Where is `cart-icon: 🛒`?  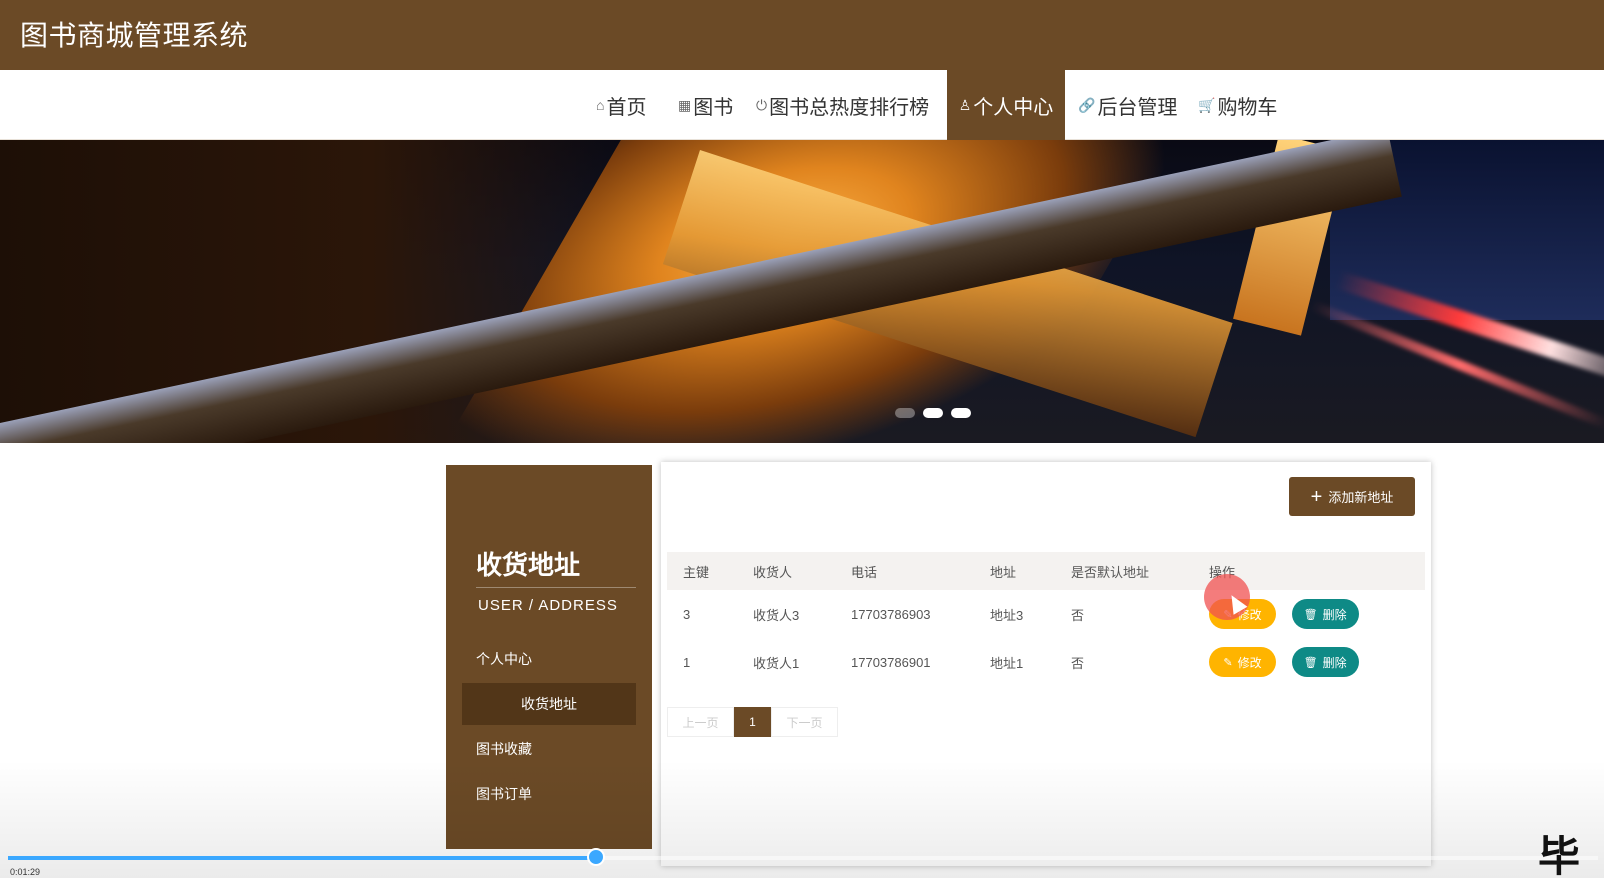 cart-icon: 🛒 is located at coordinates (1207, 104).